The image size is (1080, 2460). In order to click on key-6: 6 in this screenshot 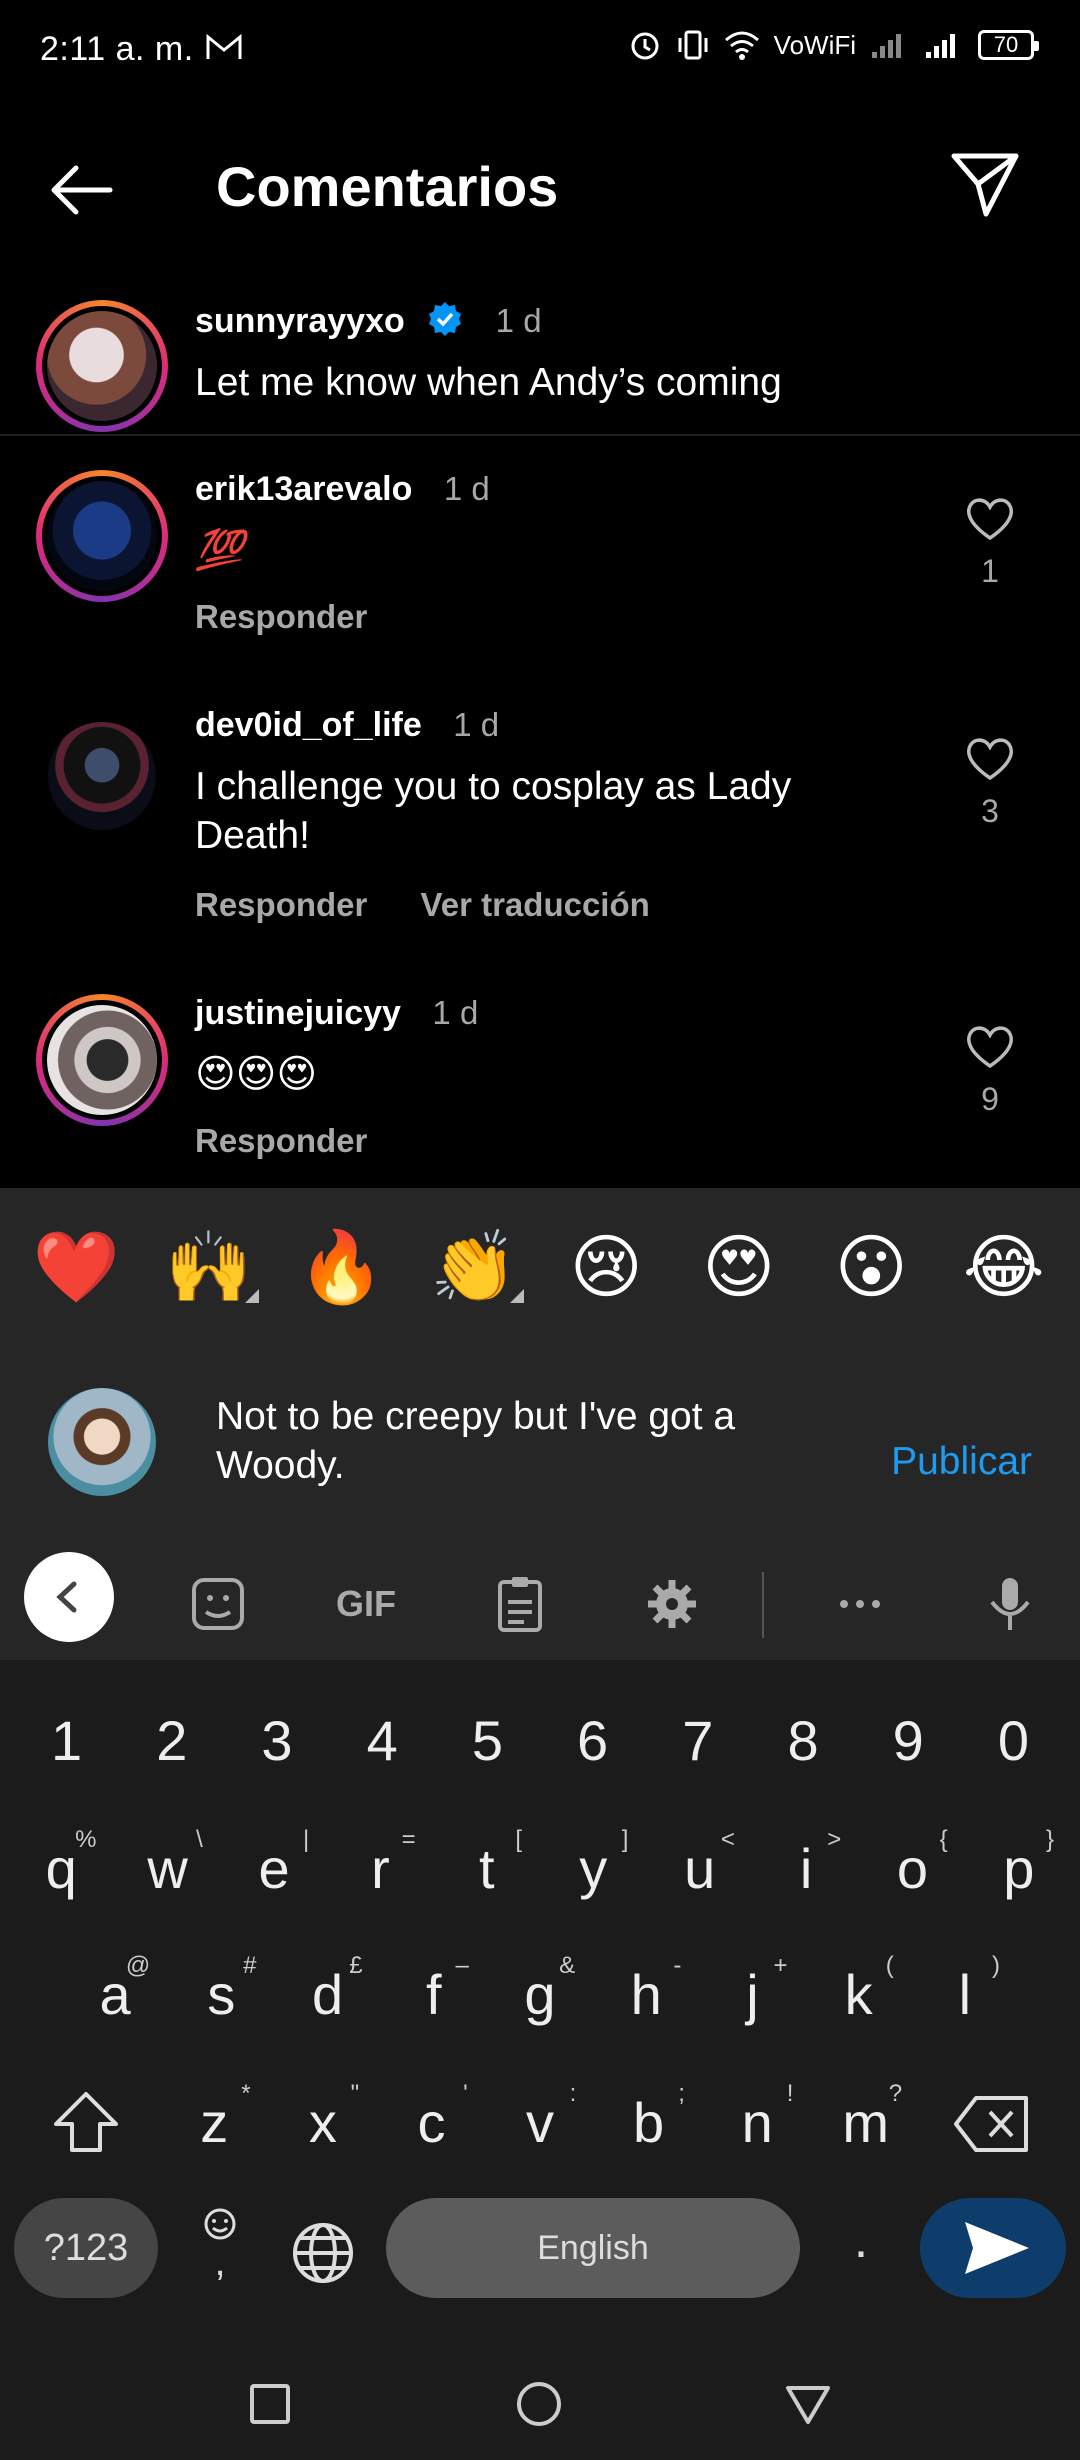, I will do `click(592, 1740)`.